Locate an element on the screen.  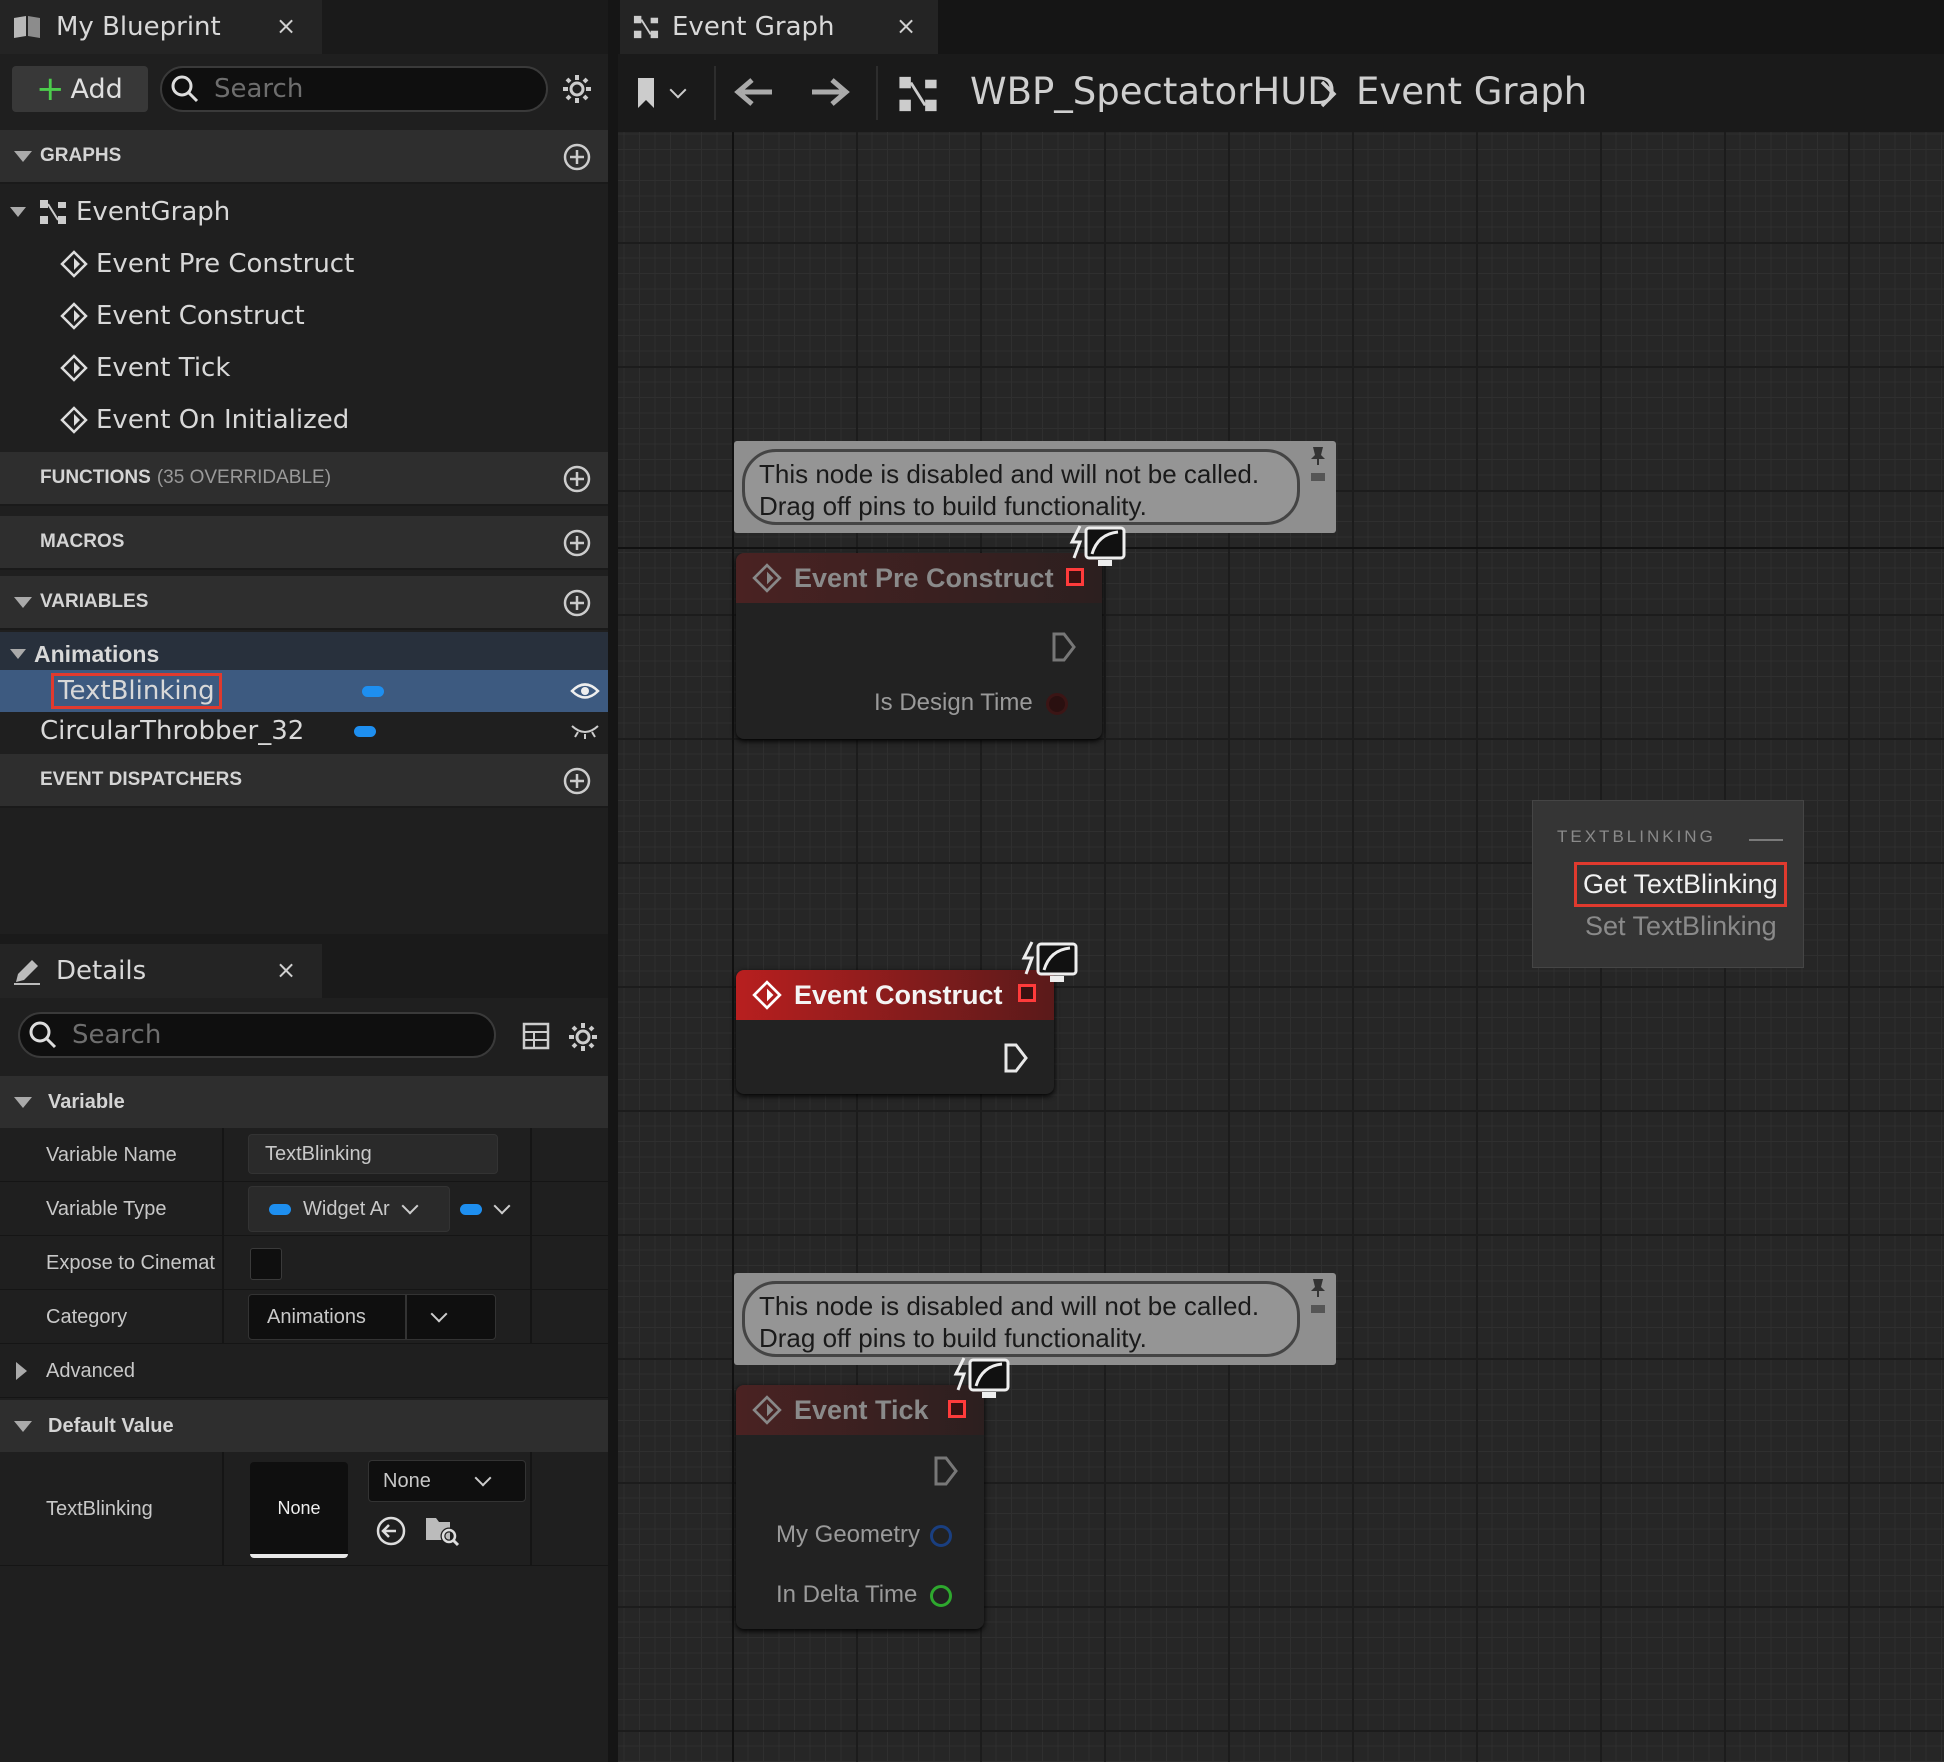
client-only-icon is located at coordinates (981, 1377).